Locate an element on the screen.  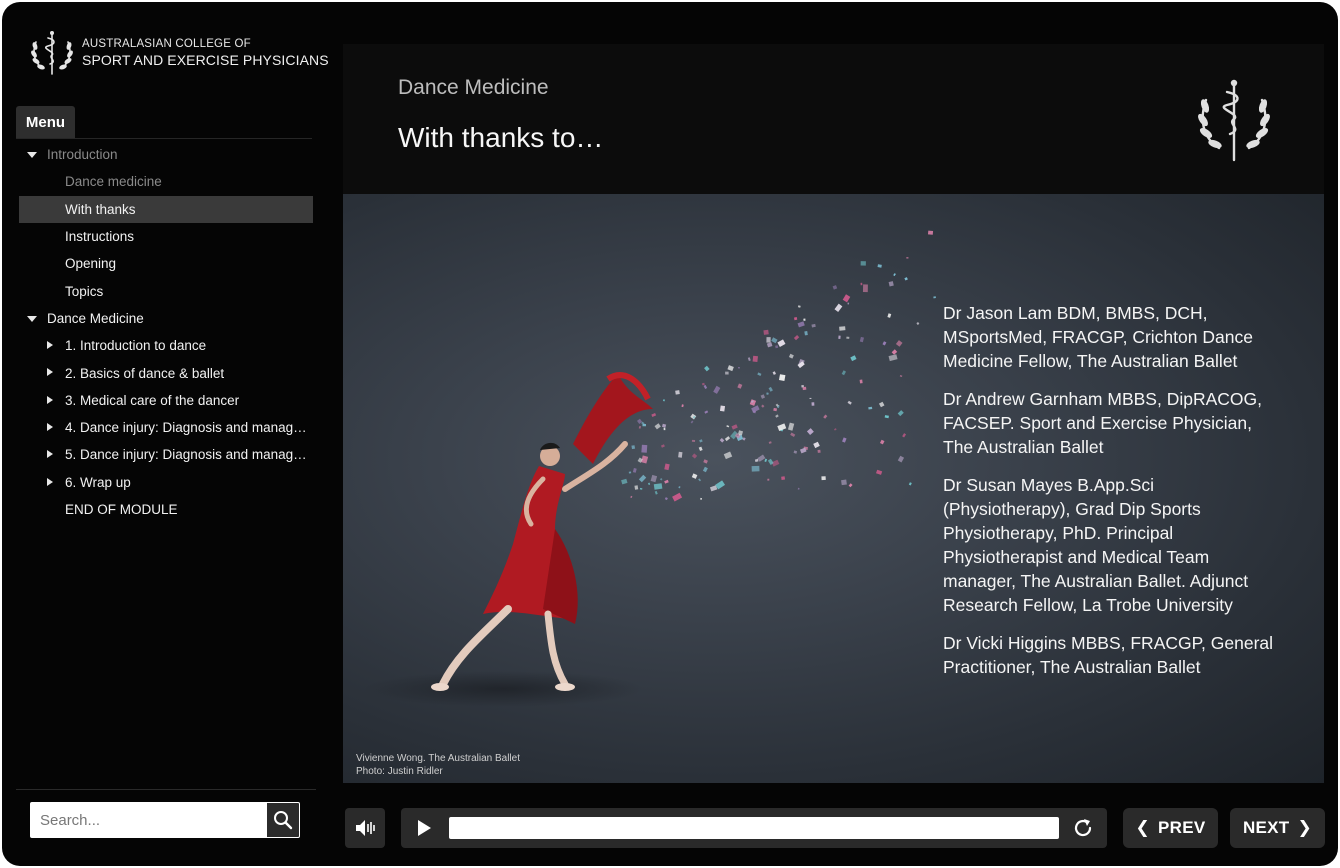
play-icon is located at coordinates (424, 828).